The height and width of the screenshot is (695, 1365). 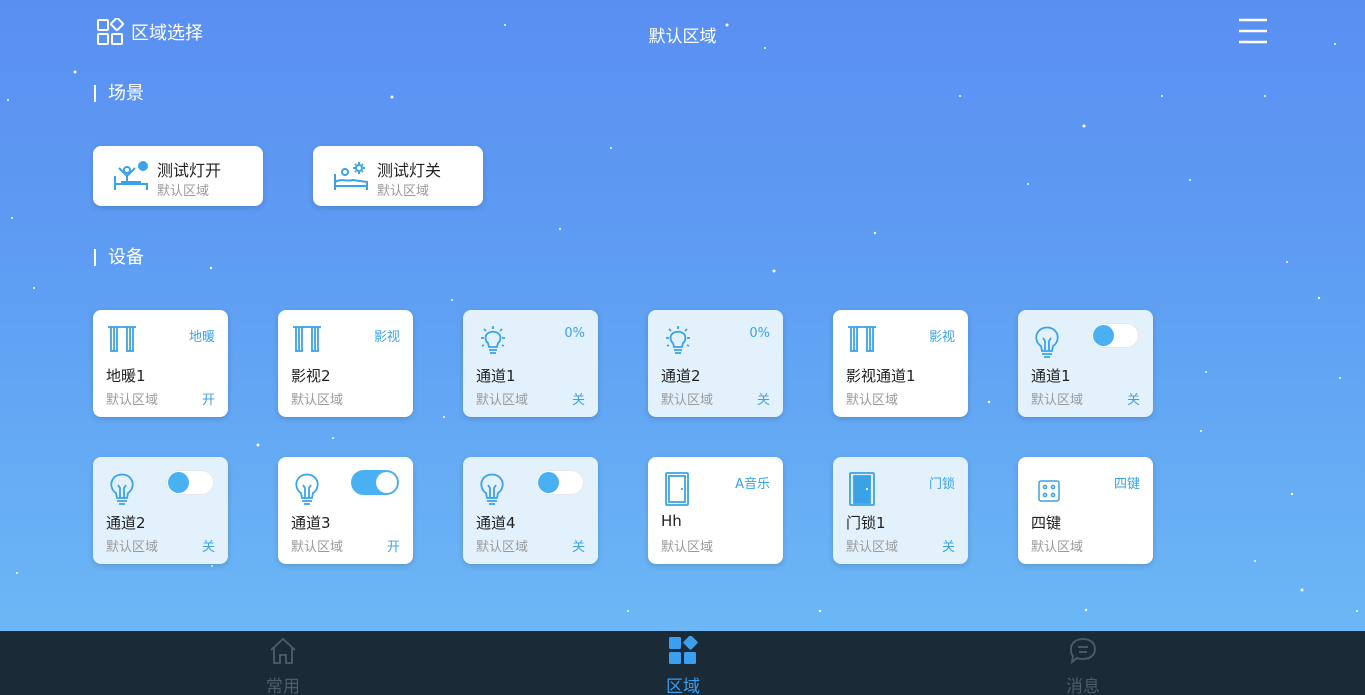 What do you see at coordinates (881, 376) in the screenshot?
I see `device-name: 影视通道1` at bounding box center [881, 376].